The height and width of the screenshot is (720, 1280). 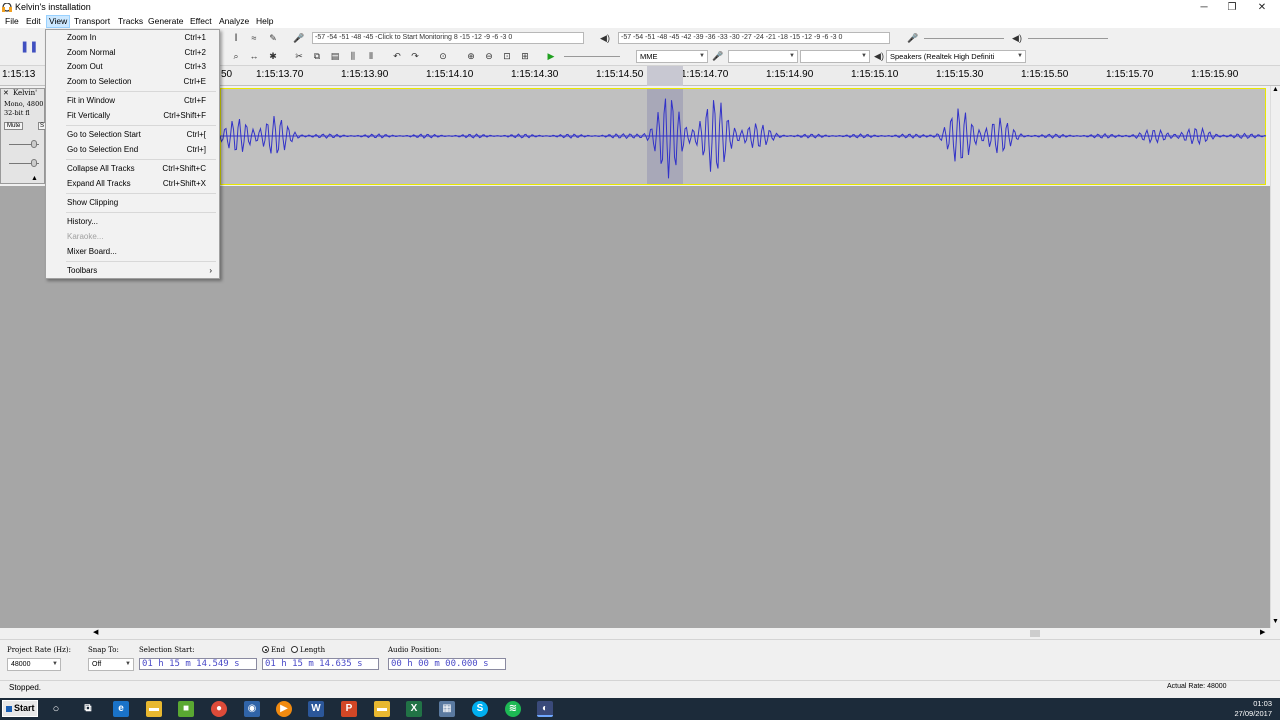 I want to click on track-control-panel: ✕ Kelvin' Mono, 4800 32-bit fl Mute S ▲, so click(x=23, y=136).